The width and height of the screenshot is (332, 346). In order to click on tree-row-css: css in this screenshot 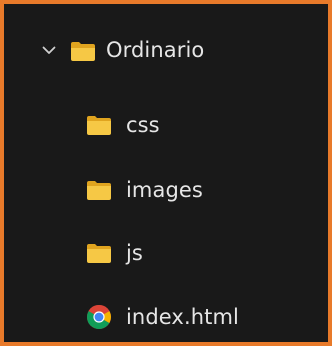, I will do `click(171, 125)`.